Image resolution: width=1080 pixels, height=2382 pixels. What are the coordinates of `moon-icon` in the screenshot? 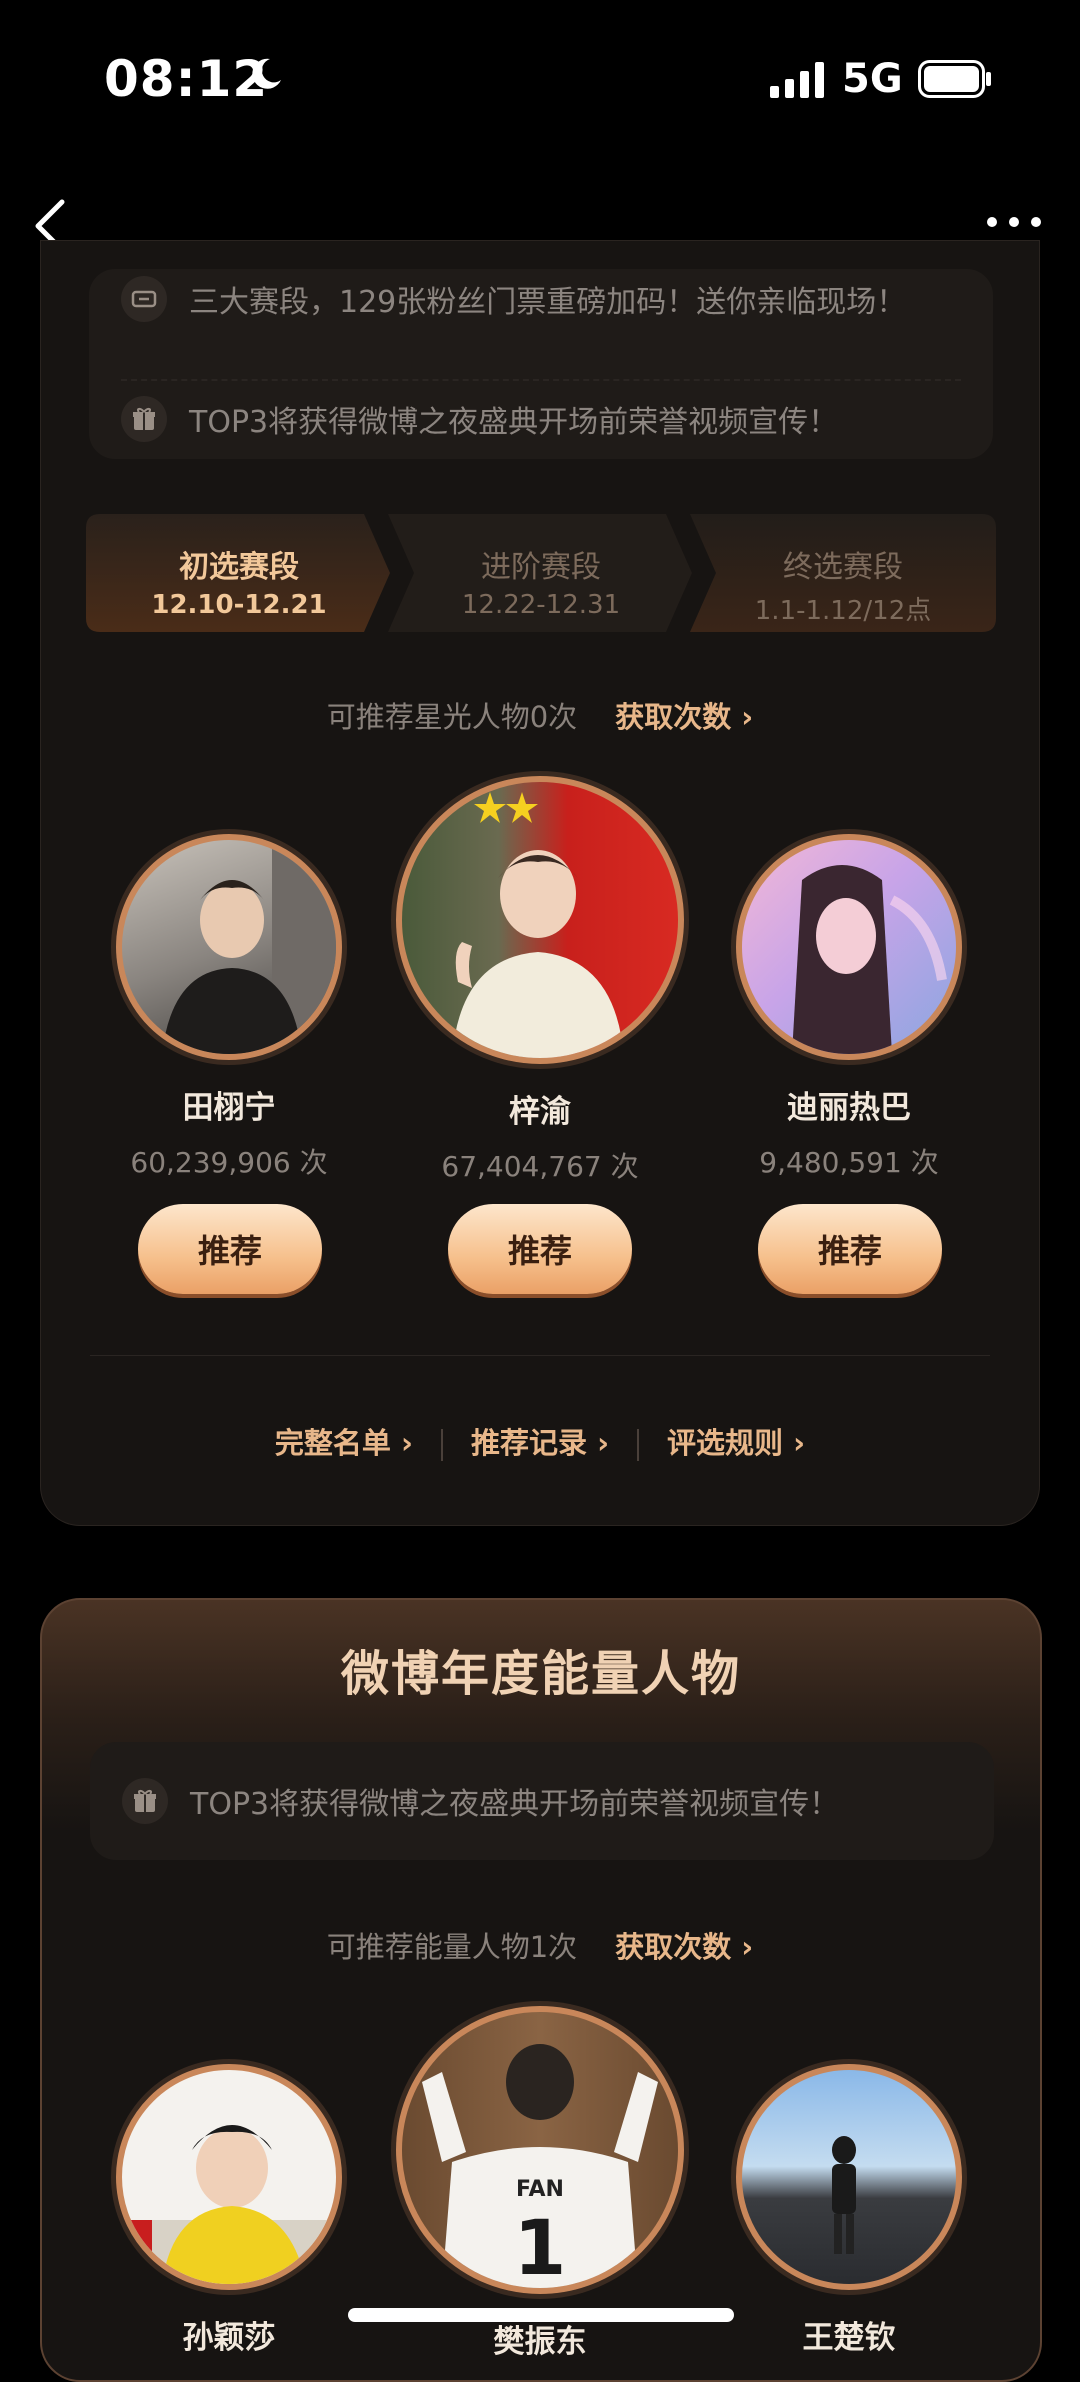 It's located at (266, 73).